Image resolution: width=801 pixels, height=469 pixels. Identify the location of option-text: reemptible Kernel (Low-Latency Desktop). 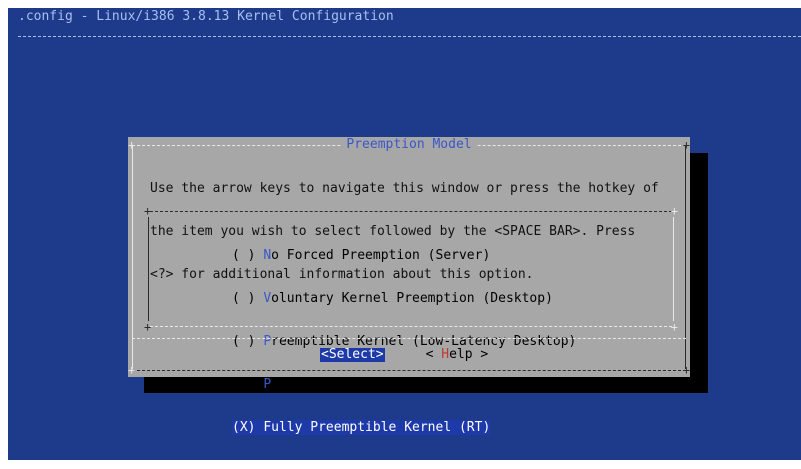
(424, 341).